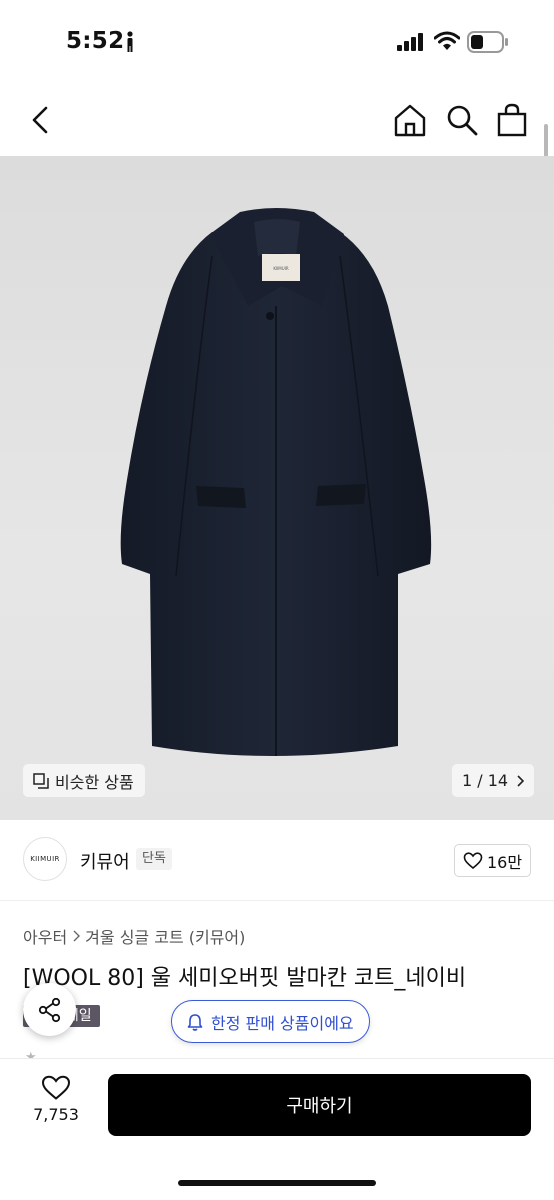  I want to click on similar-products-button: 비슷한 상품, so click(84, 780).